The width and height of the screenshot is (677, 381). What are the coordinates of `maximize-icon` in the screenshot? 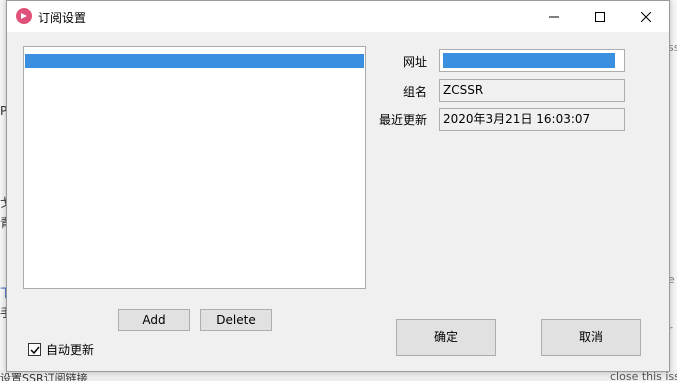 It's located at (600, 16).